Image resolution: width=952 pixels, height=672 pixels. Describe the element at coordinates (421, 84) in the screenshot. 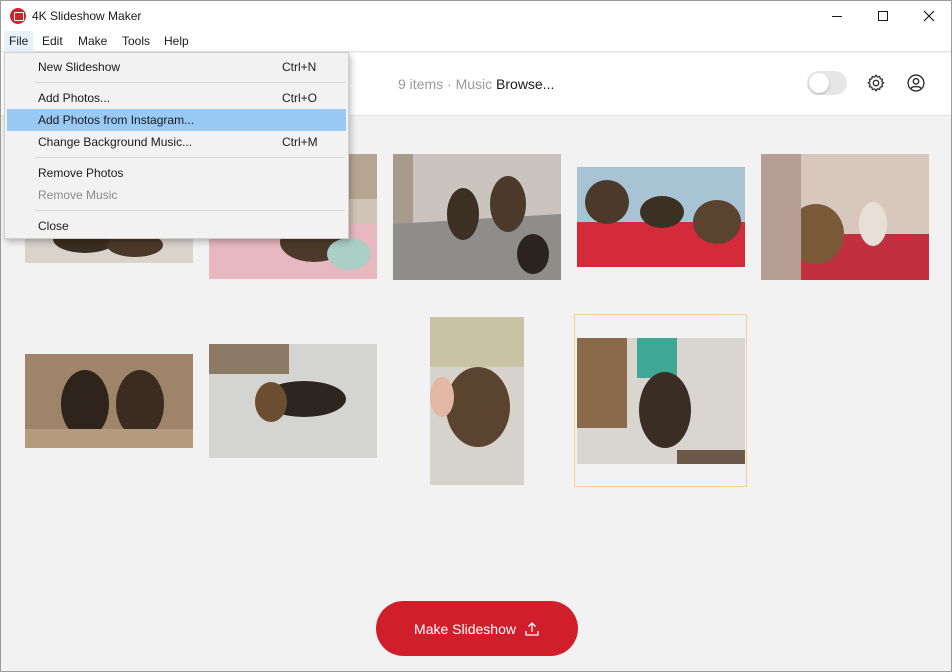

I see `items-count: 9 items` at that location.